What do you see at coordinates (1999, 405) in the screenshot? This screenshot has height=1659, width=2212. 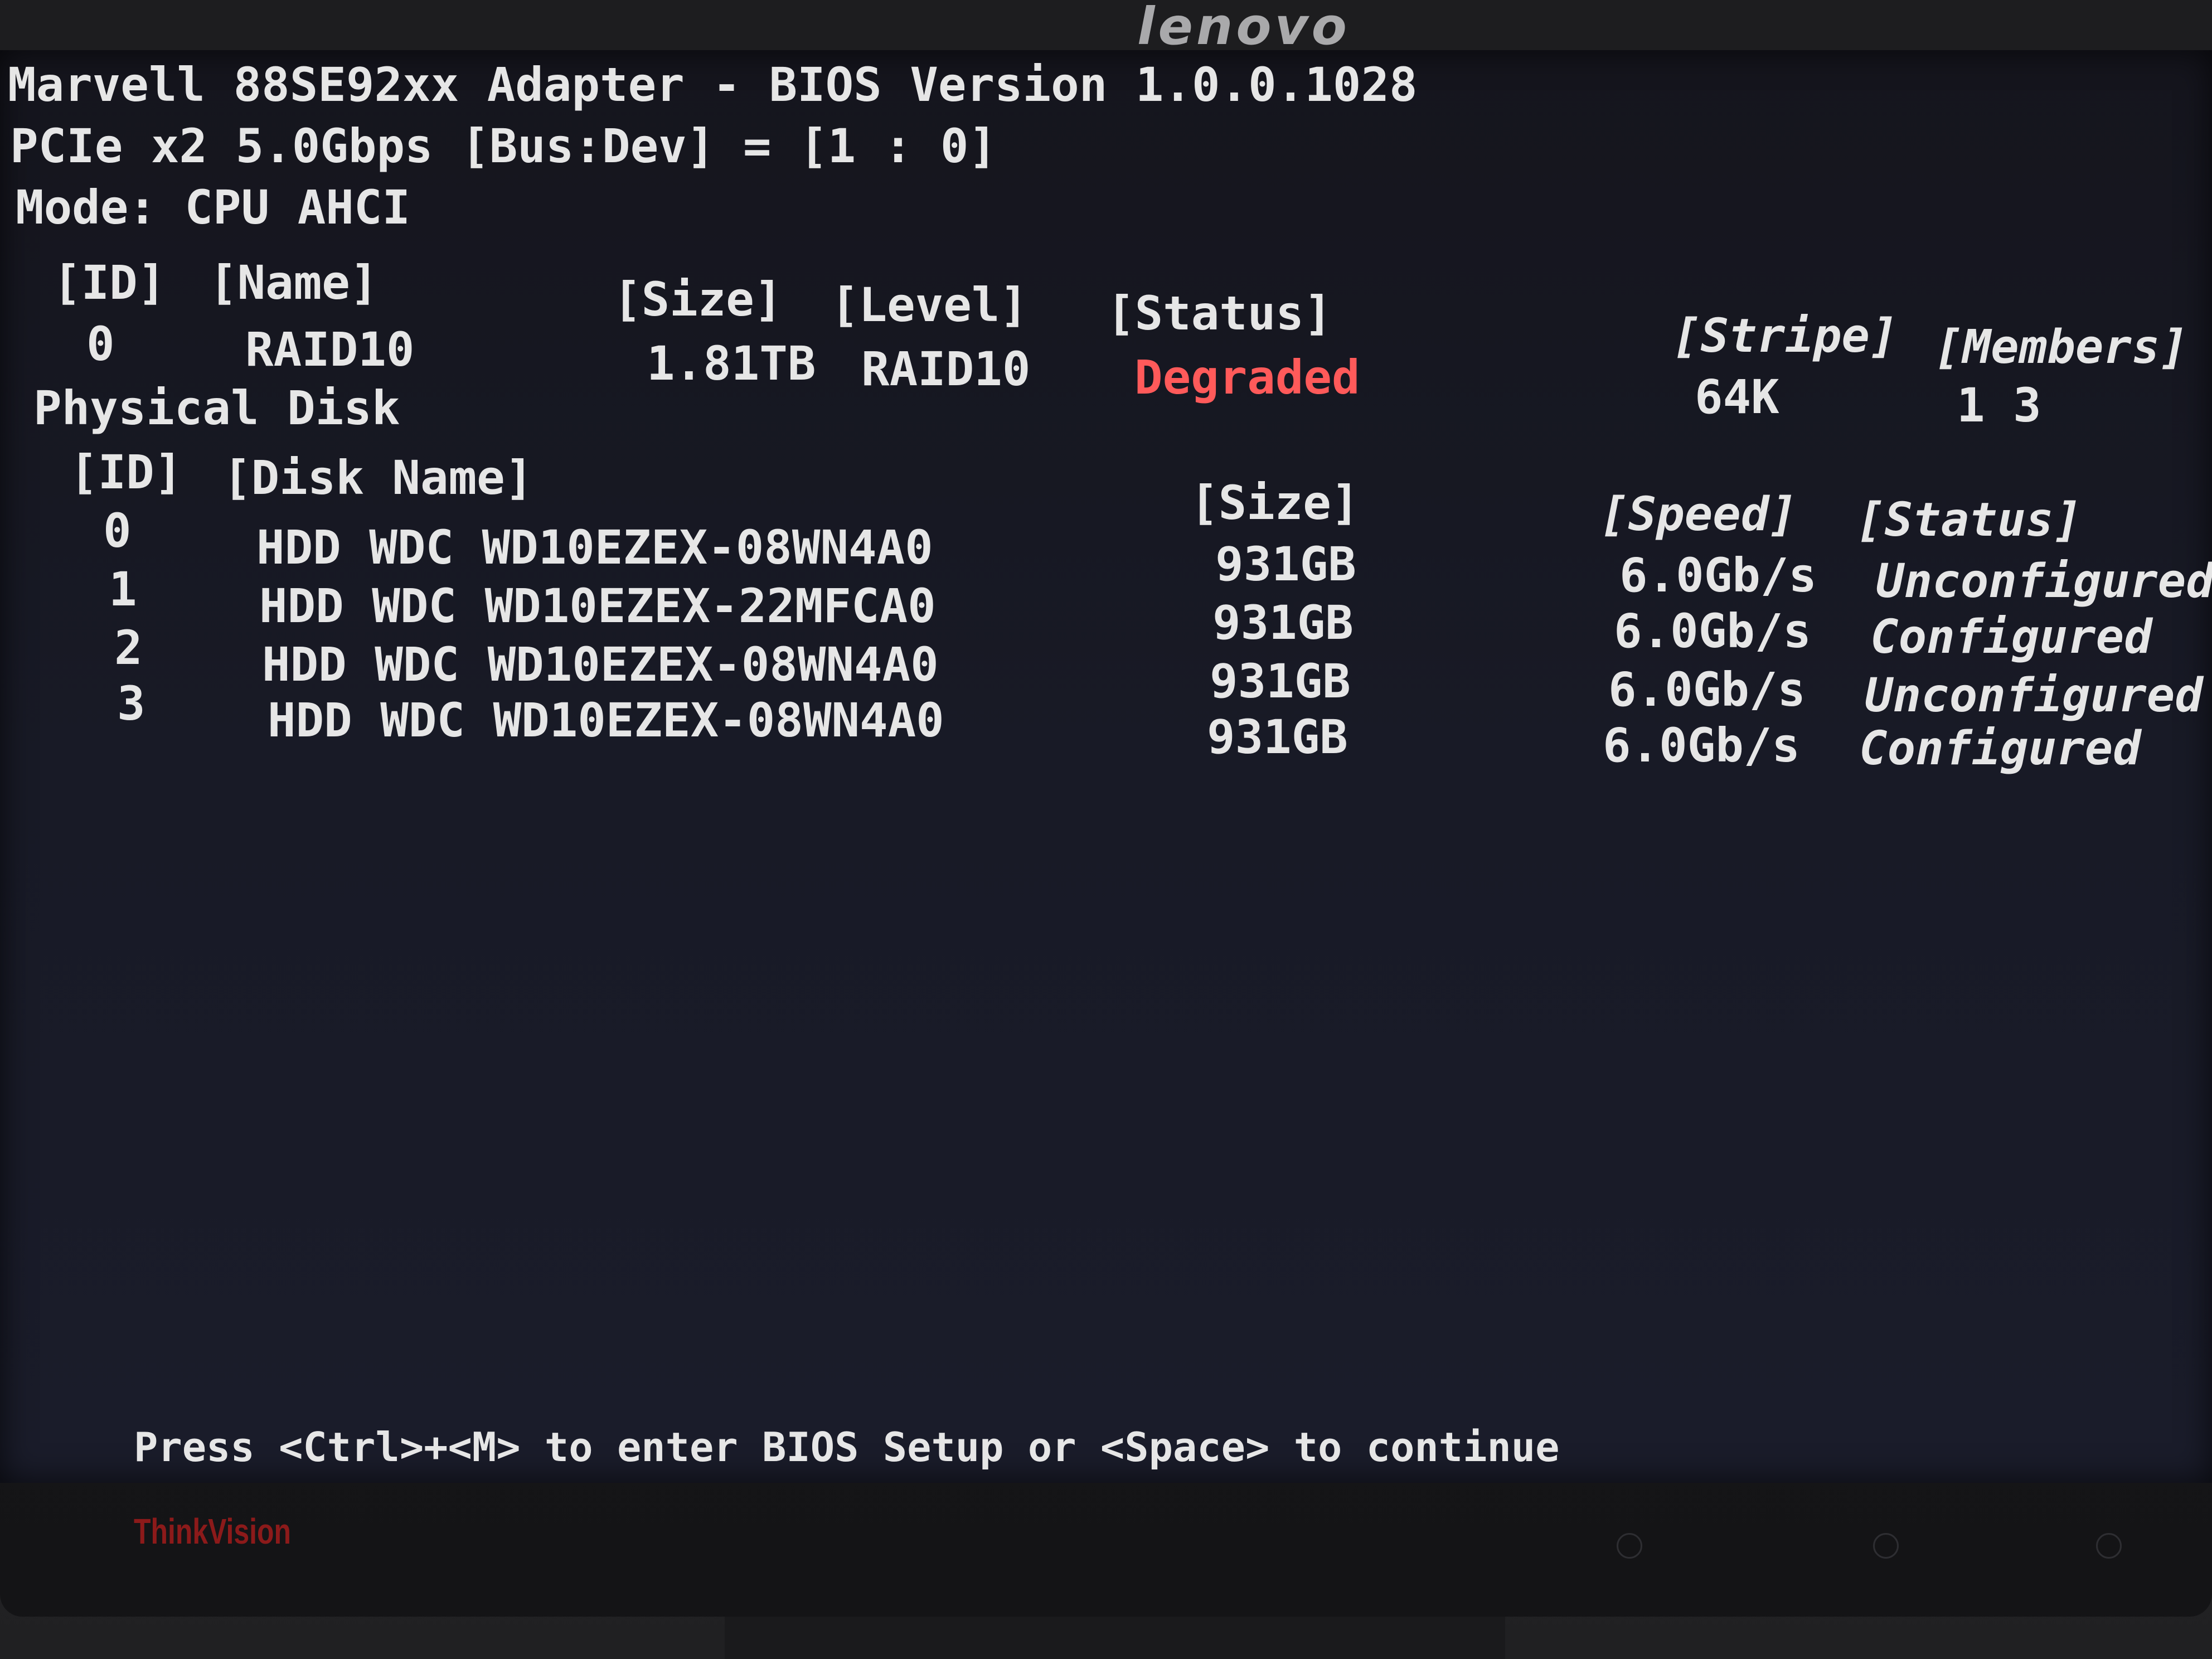 I see `vd-row-members: 1 3` at bounding box center [1999, 405].